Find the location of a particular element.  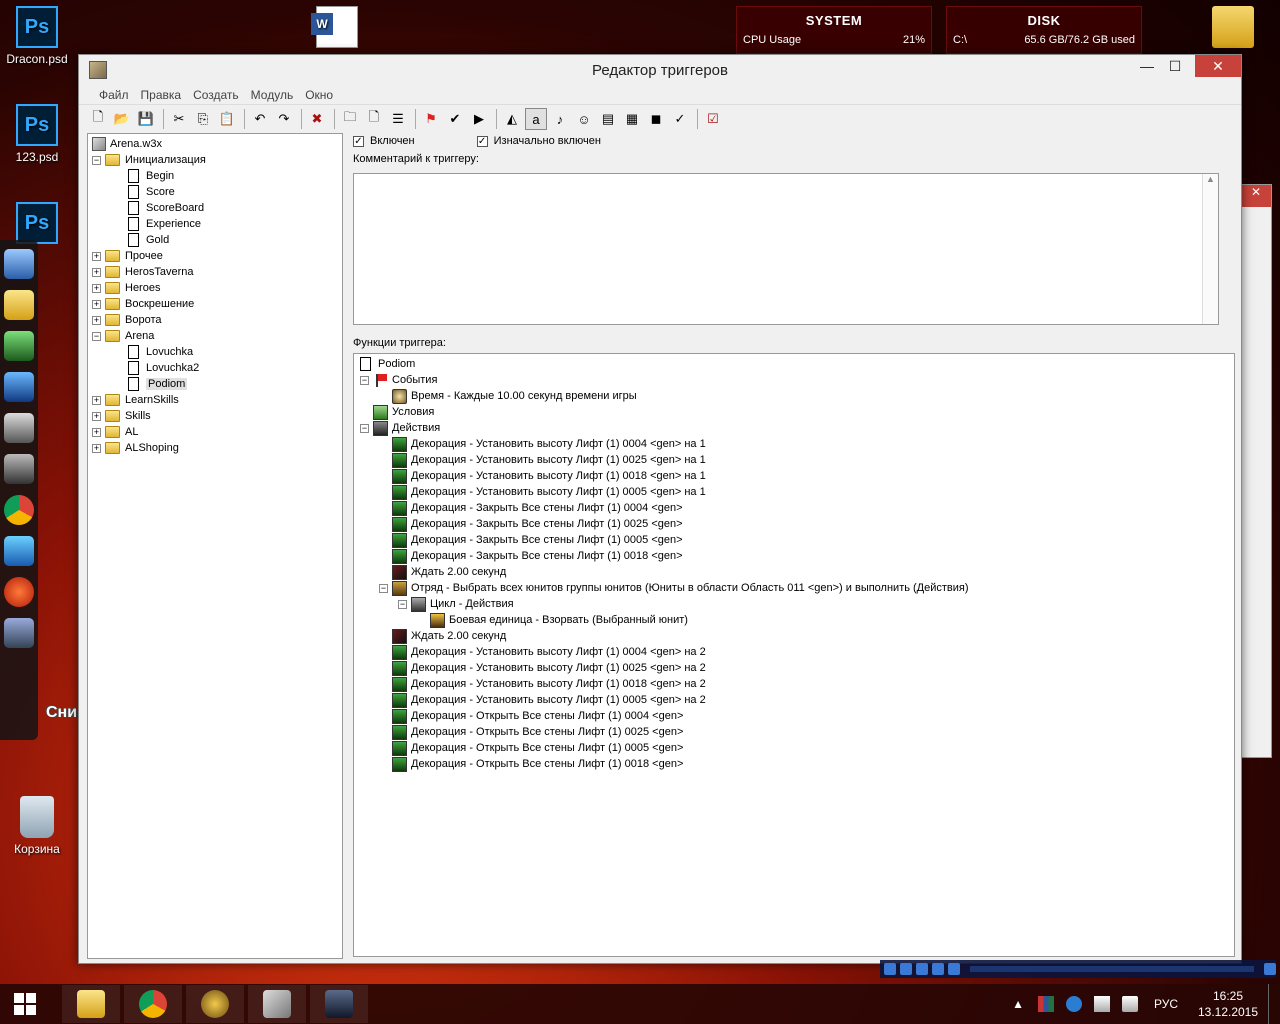

function-row: − Действия is located at coordinates (794, 428).